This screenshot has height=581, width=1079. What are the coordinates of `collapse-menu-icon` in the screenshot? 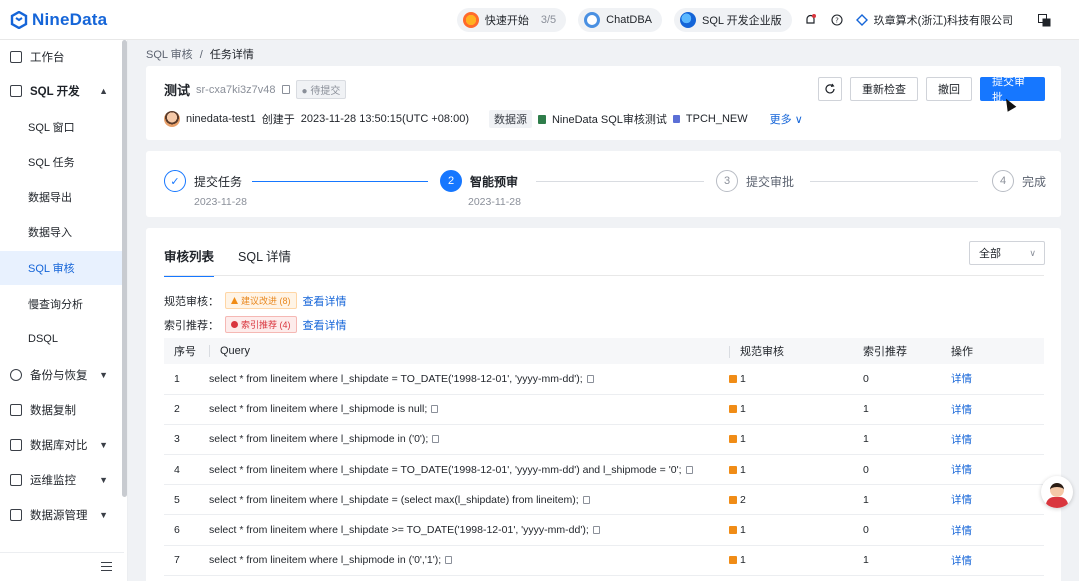 It's located at (106, 566).